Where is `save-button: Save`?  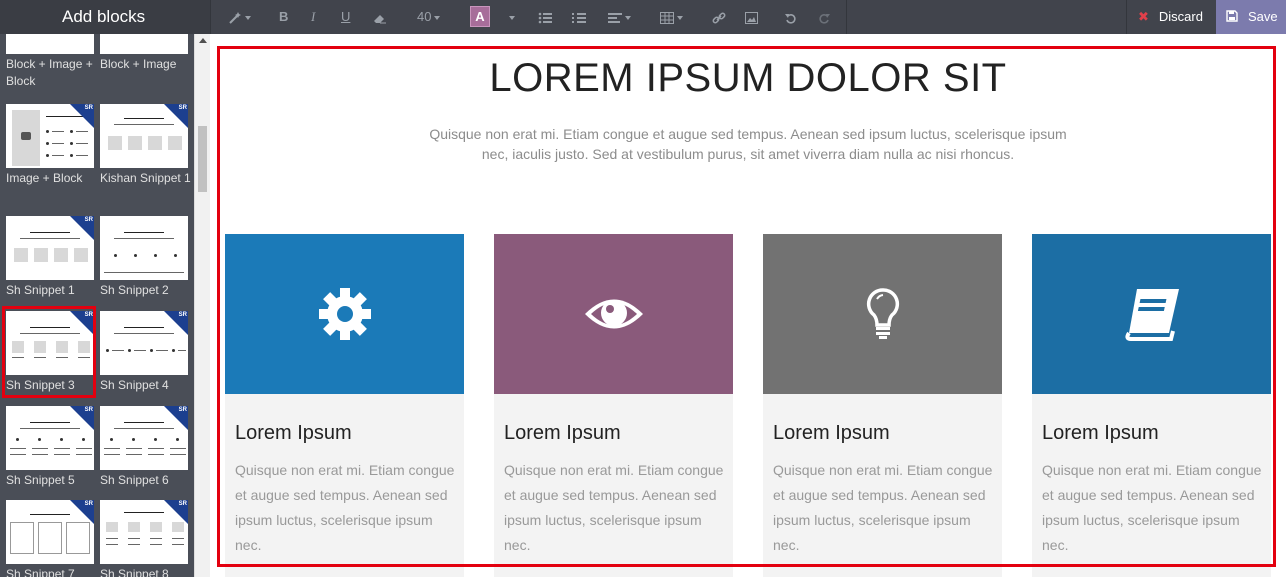 save-button: Save is located at coordinates (1251, 17).